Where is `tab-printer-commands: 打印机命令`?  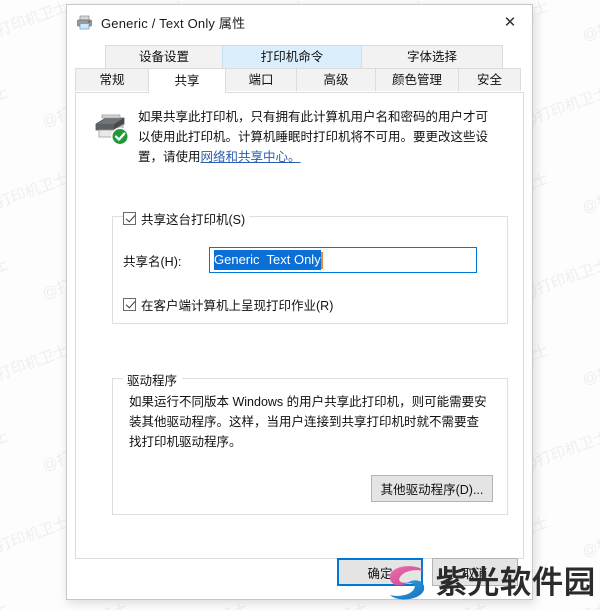 tab-printer-commands: 打印机命令 is located at coordinates (292, 56).